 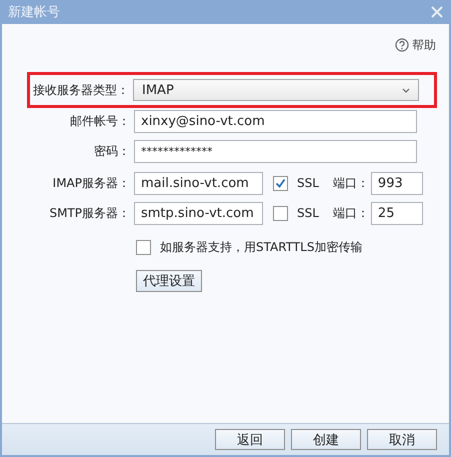 What do you see at coordinates (261, 247) in the screenshot?
I see `starttls-label: 如服务器支持，用STARTTLS加密传输` at bounding box center [261, 247].